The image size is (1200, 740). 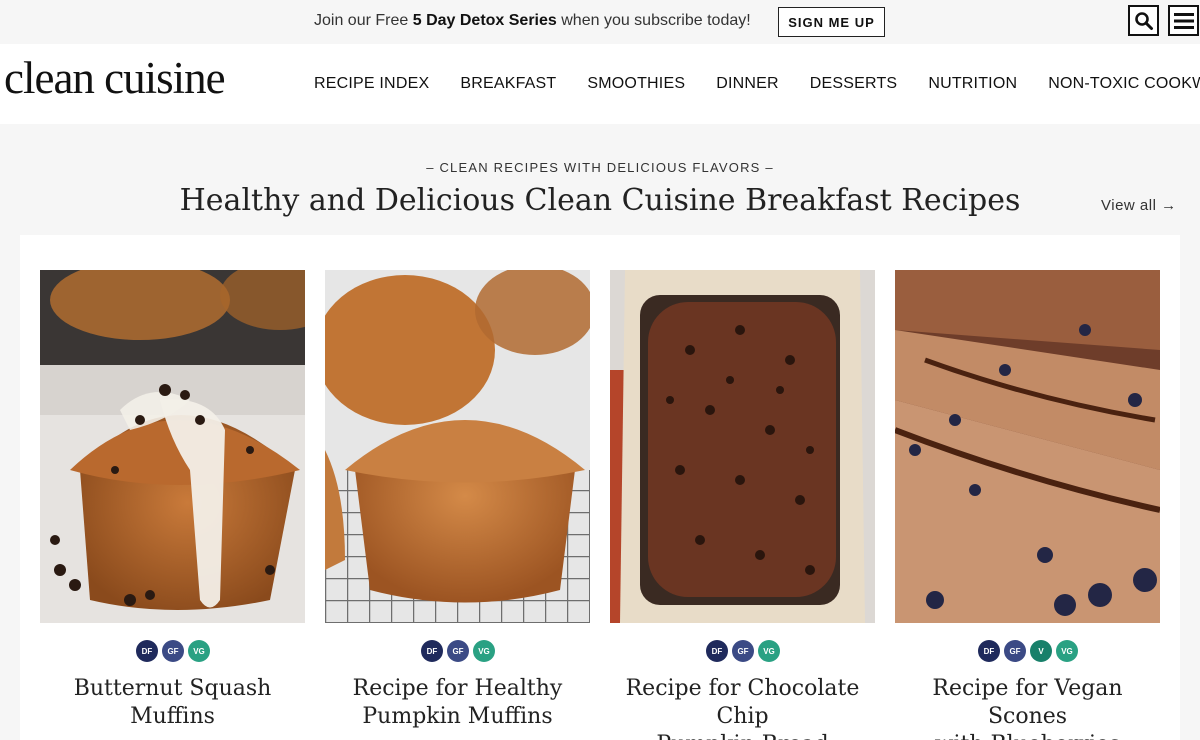 I want to click on menu-button, so click(x=1183, y=20).